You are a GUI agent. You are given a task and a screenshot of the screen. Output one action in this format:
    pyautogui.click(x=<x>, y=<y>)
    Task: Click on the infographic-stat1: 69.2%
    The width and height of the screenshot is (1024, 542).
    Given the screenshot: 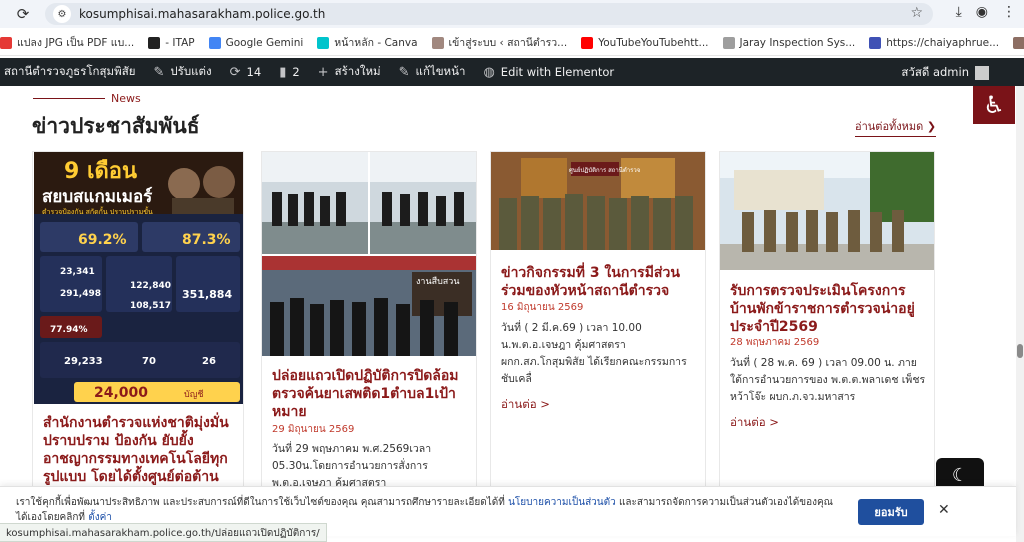 What is the action you would take?
    pyautogui.click(x=102, y=240)
    